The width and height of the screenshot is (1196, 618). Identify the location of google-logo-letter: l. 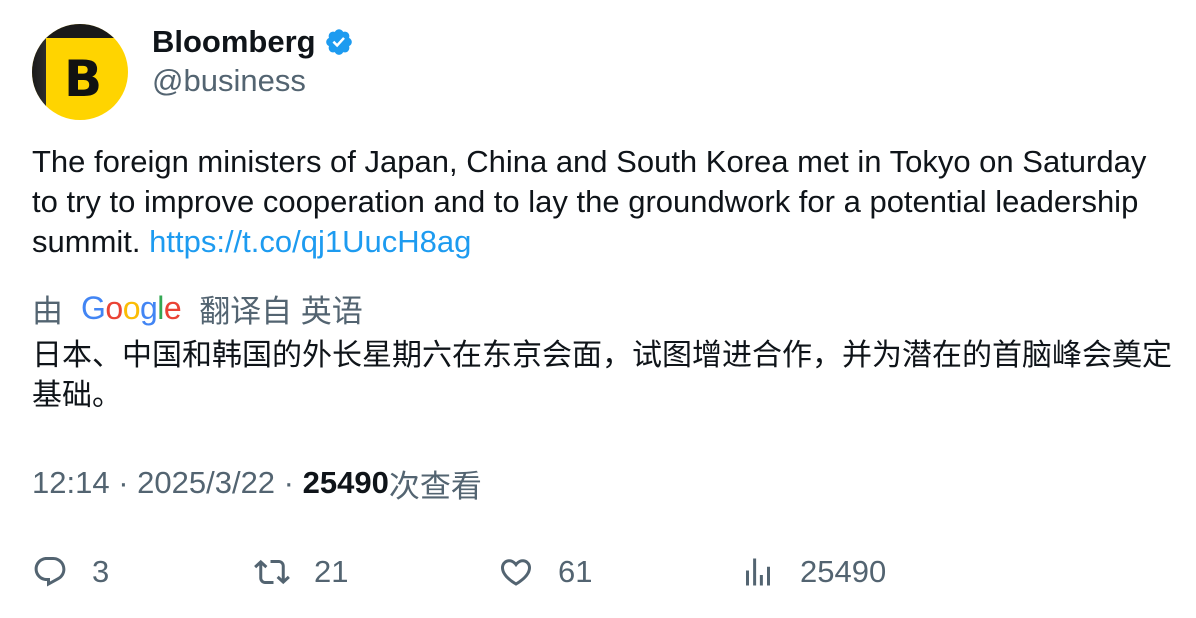
(160, 307).